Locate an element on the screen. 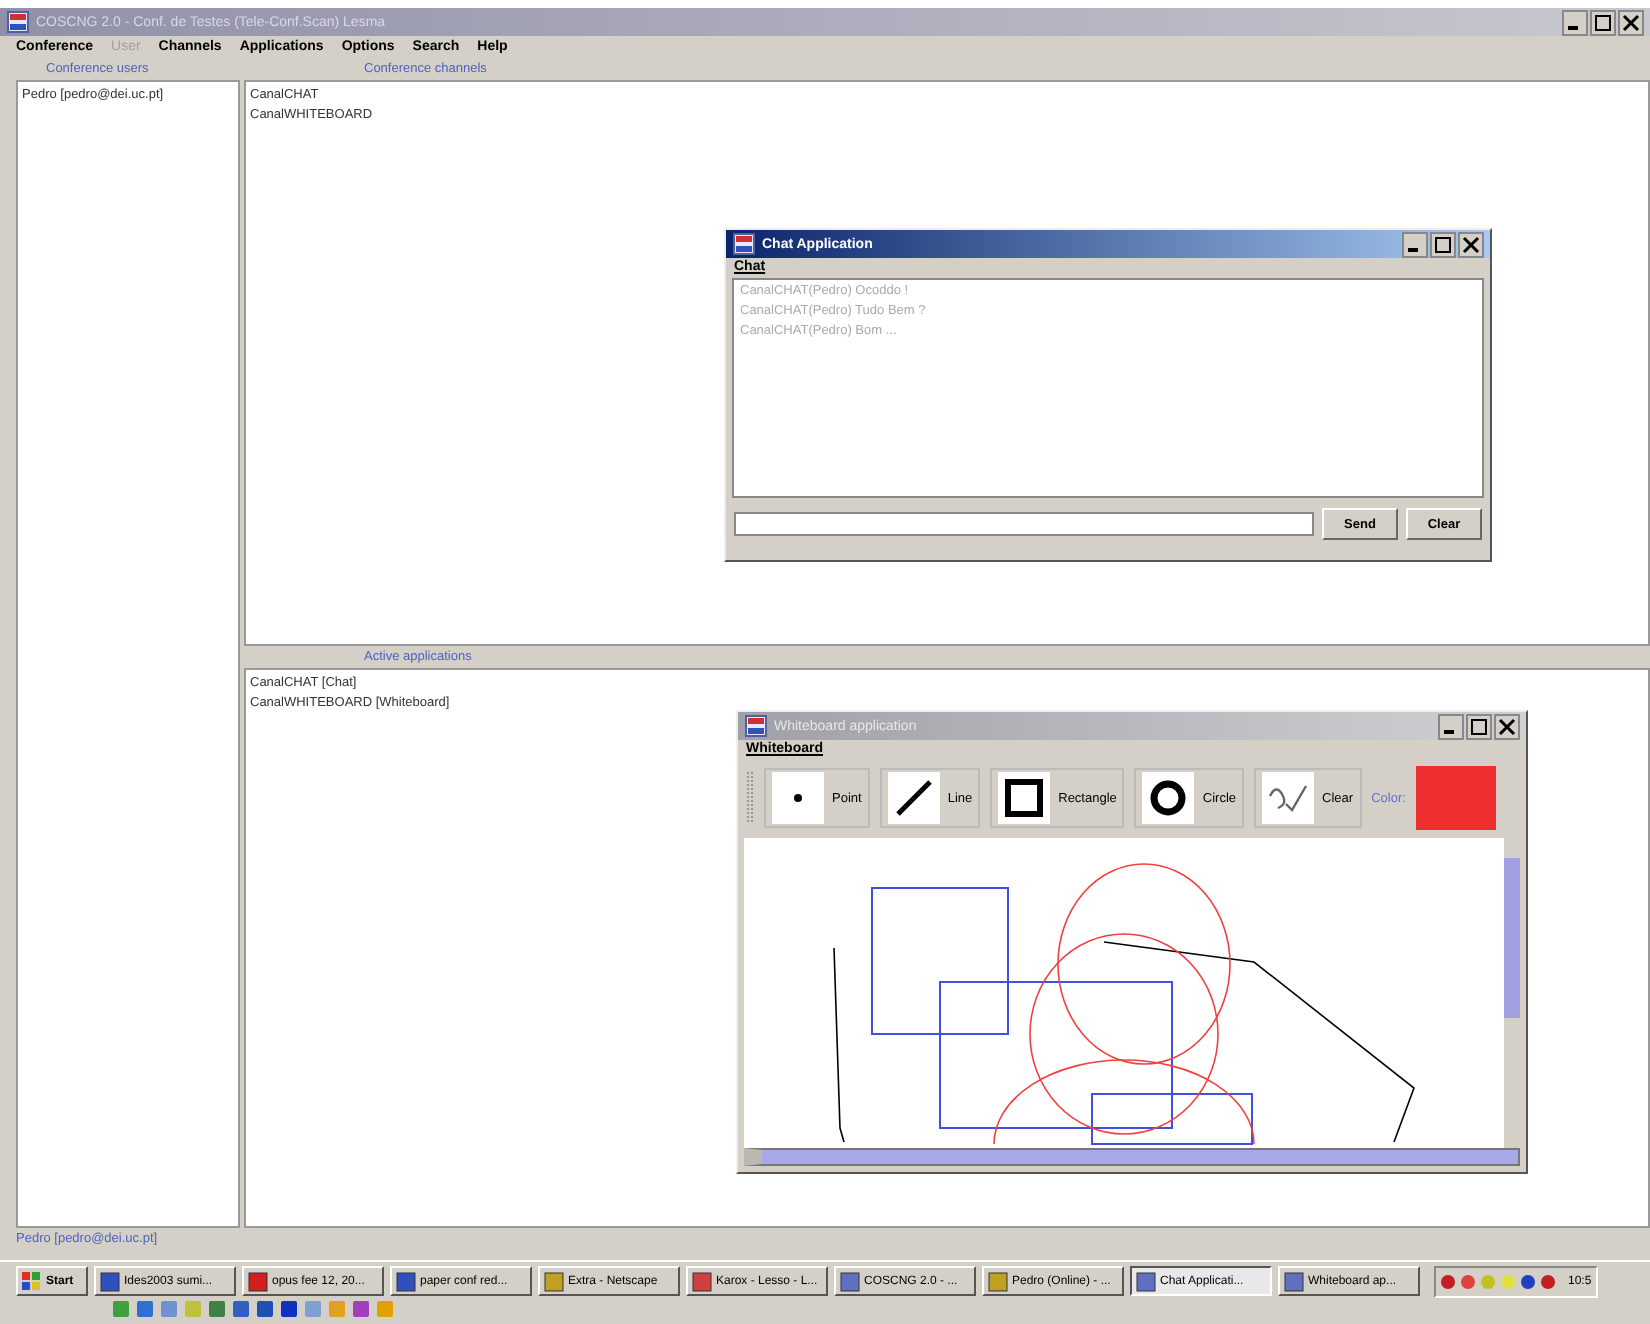  message-field is located at coordinates (1024, 524).